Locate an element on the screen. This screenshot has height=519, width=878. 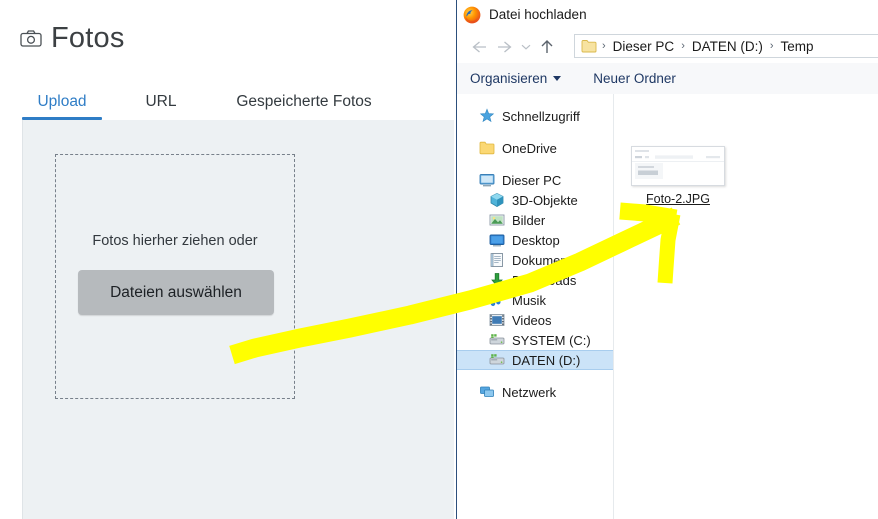
tab-url-label: URL is located at coordinates (161, 101).